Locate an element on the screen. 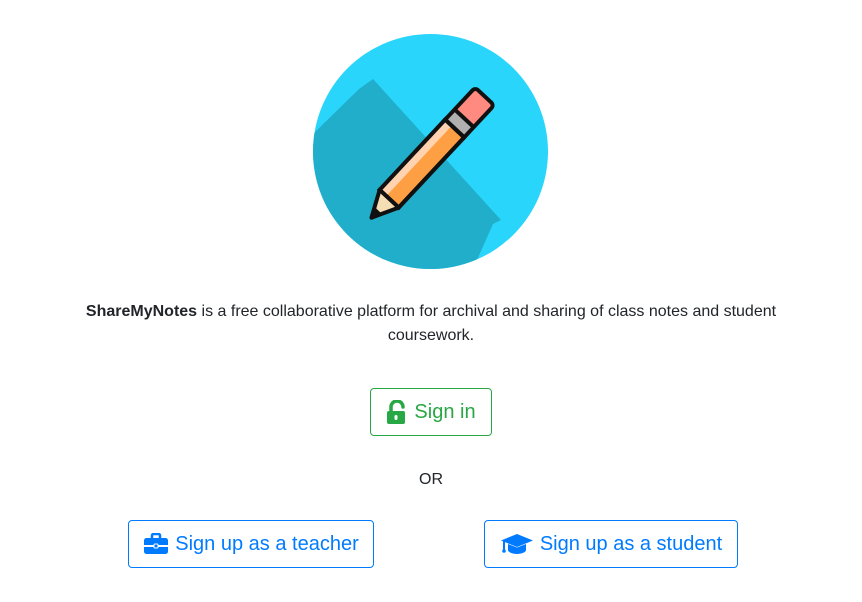  graduation-cap-icon is located at coordinates (517, 544).